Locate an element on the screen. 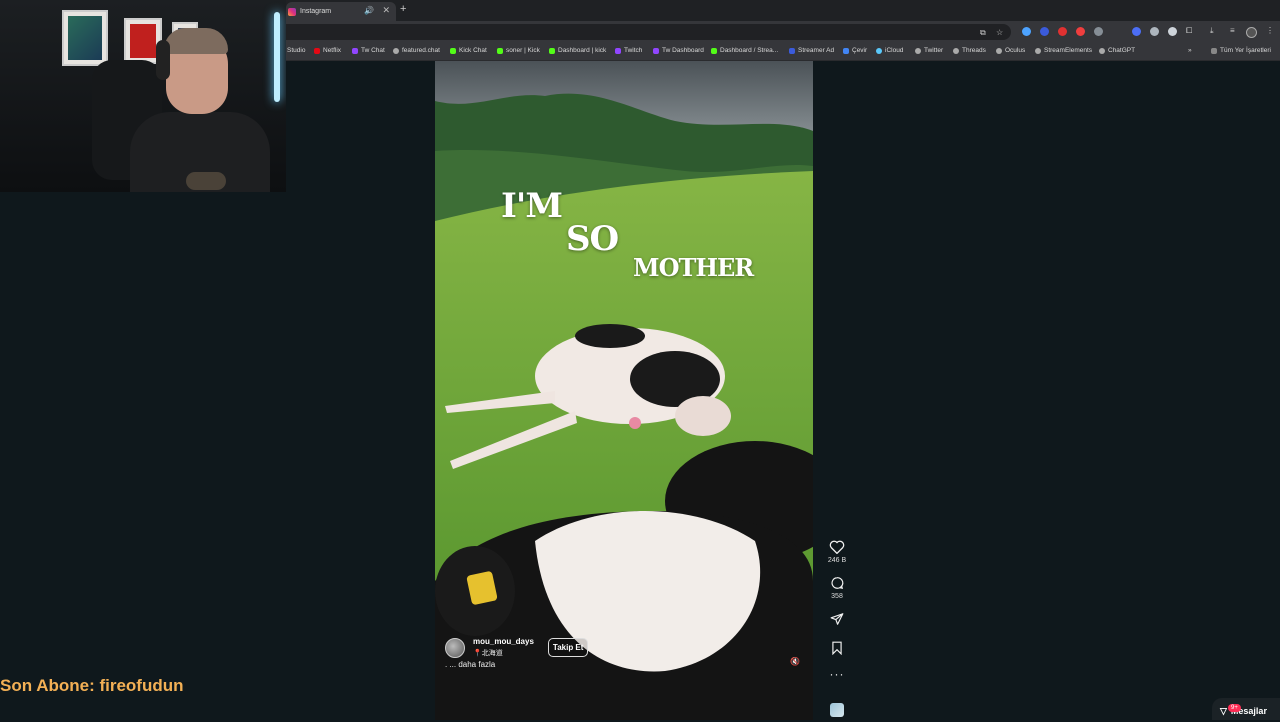 Image resolution: width=1280 pixels, height=722 pixels. puzzle-icon: ⧠ is located at coordinates (1189, 31).